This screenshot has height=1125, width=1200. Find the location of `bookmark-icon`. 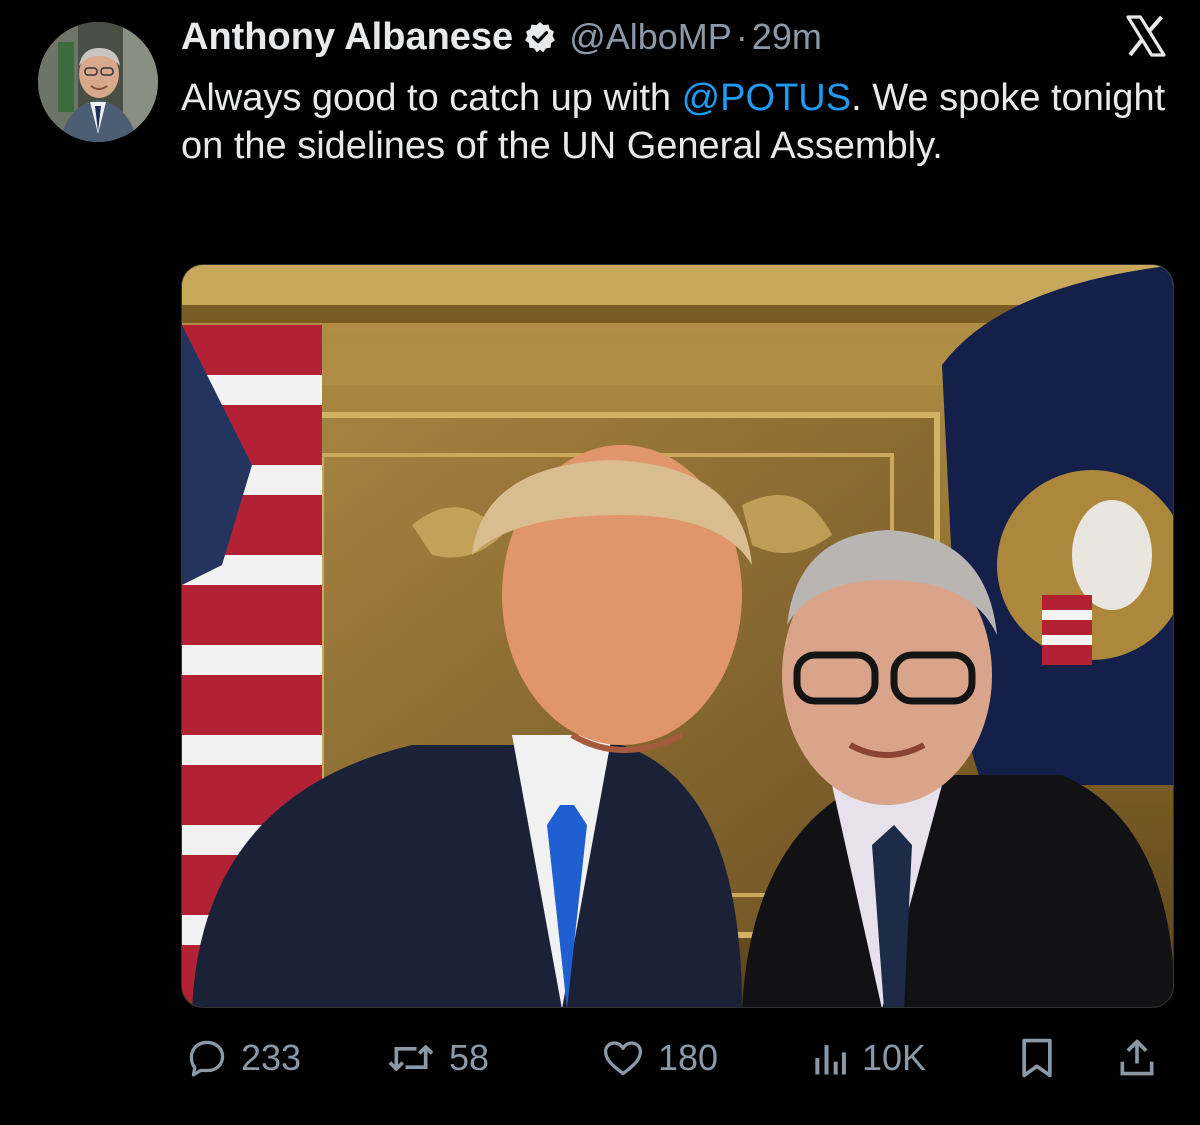

bookmark-icon is located at coordinates (1037, 1058).